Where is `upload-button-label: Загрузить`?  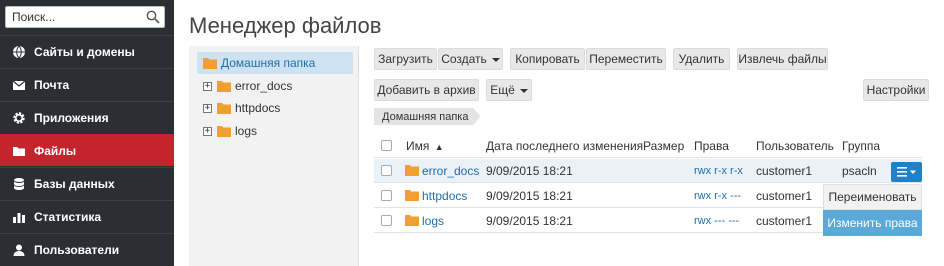
upload-button-label: Загрузить is located at coordinates (405, 59).